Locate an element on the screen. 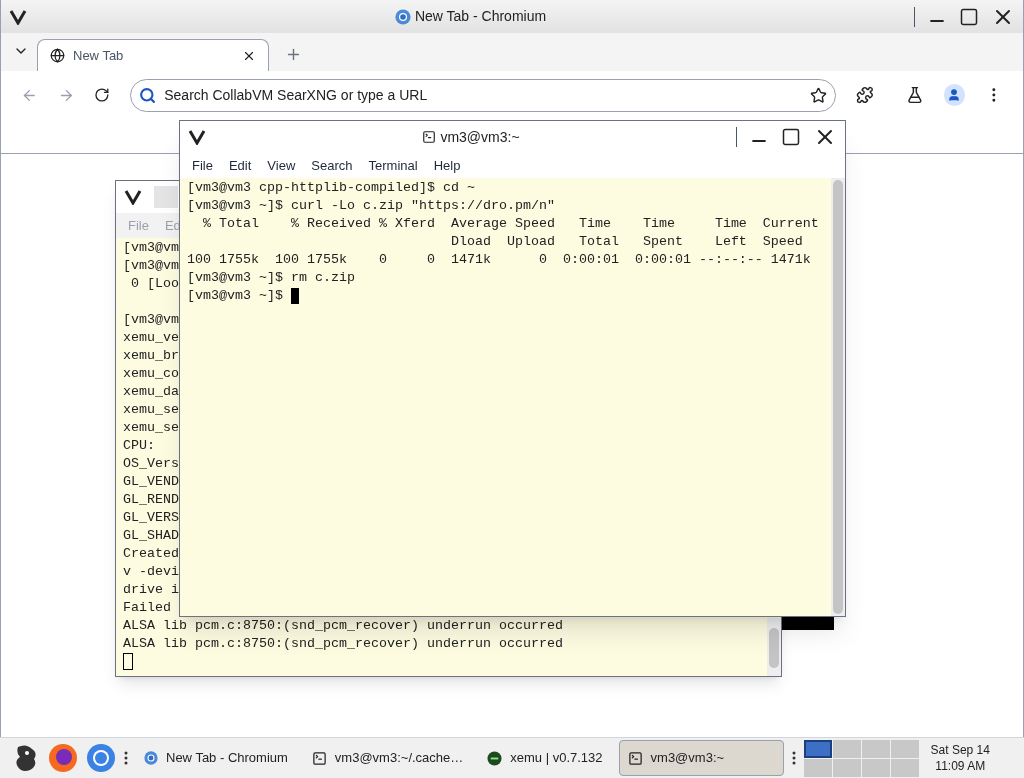 The height and width of the screenshot is (778, 1024). menu-item: Help is located at coordinates (447, 165).